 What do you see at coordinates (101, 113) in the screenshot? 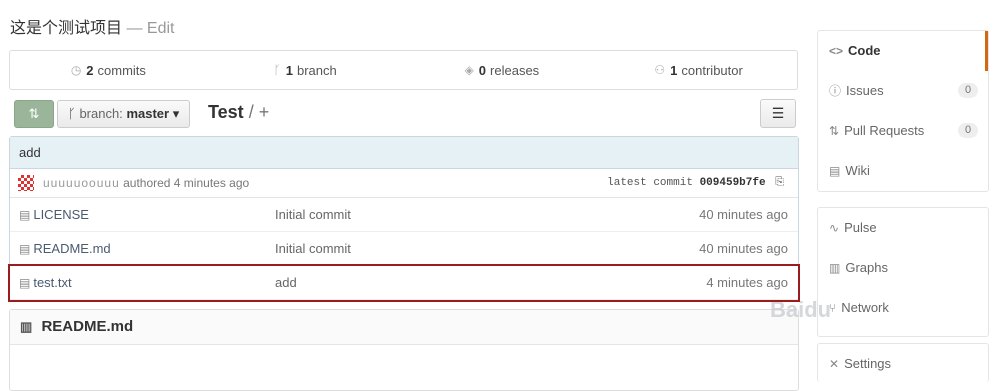
I see `branch-prefix: branch:` at bounding box center [101, 113].